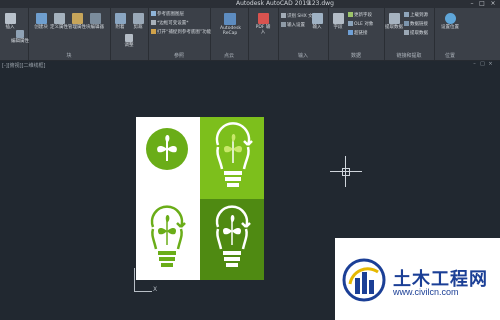 The image size is (500, 320). Describe the element at coordinates (120, 27) in the screenshot. I see `attach-label: 附着` at that location.